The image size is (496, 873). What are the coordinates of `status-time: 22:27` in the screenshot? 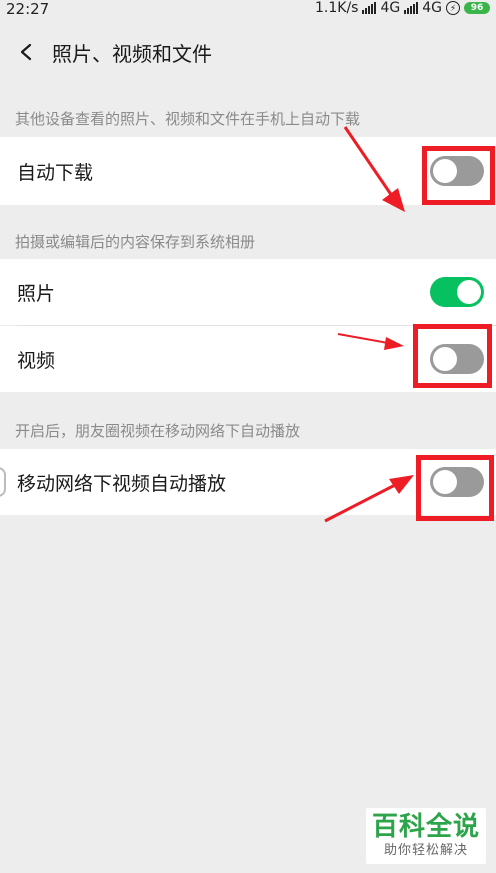 It's located at (28, 9).